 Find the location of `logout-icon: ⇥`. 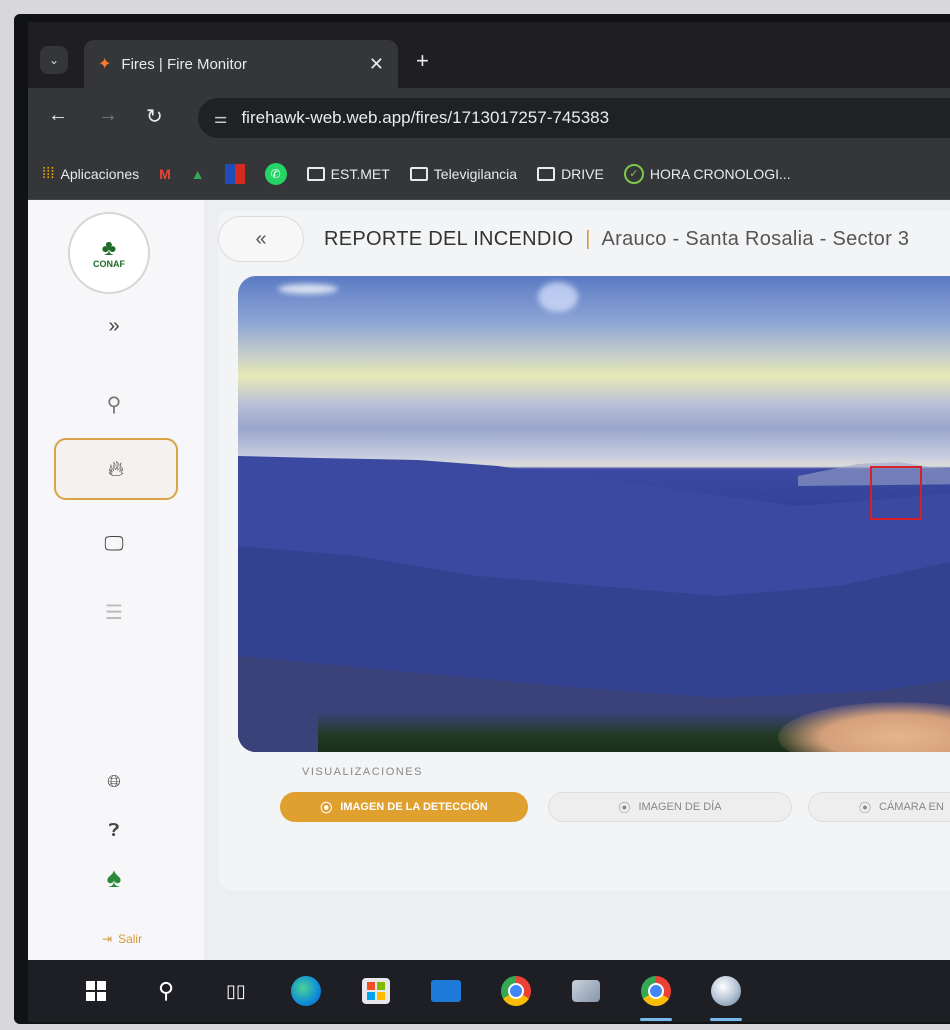

logout-icon: ⇥ is located at coordinates (107, 939).